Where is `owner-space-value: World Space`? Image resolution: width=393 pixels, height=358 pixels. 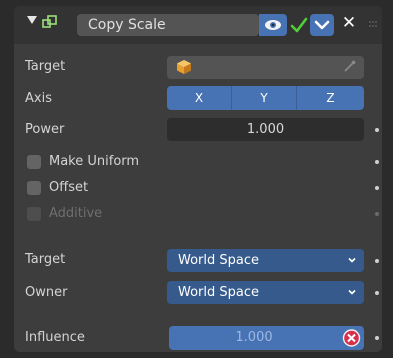 owner-space-value: World Space is located at coordinates (219, 292).